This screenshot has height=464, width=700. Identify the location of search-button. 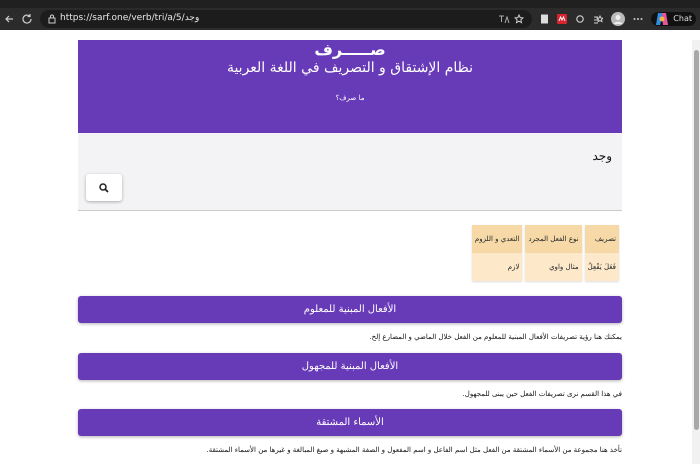
(104, 187).